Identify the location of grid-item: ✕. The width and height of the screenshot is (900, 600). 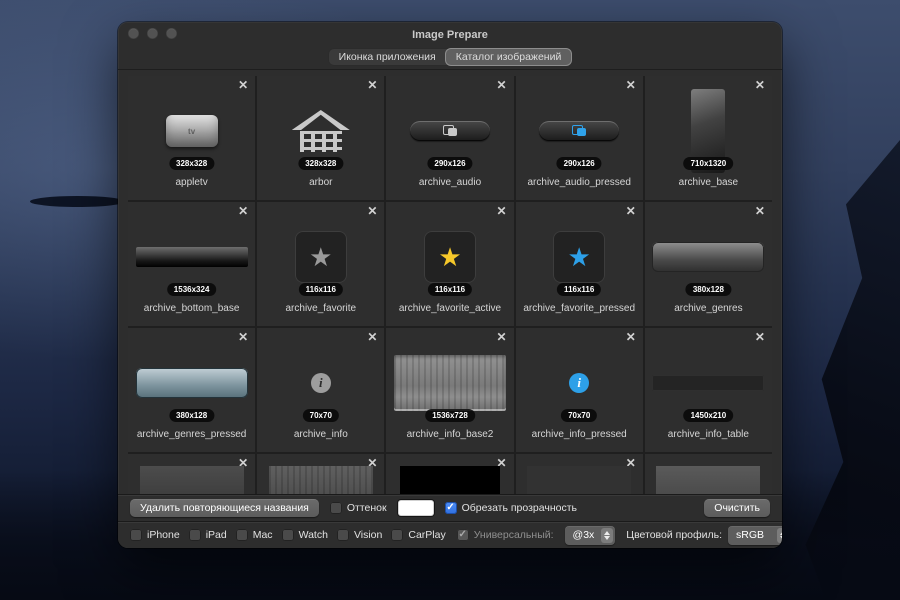
(192, 474).